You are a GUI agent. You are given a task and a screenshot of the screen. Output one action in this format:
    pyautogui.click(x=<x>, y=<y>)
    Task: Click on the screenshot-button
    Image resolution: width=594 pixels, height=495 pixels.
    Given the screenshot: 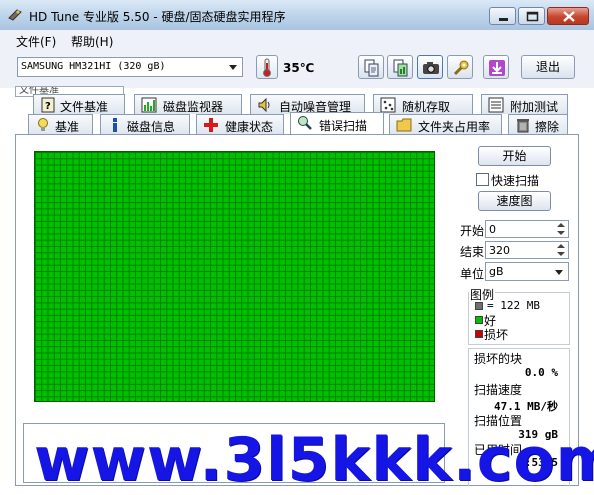 What is the action you would take?
    pyautogui.click(x=430, y=67)
    